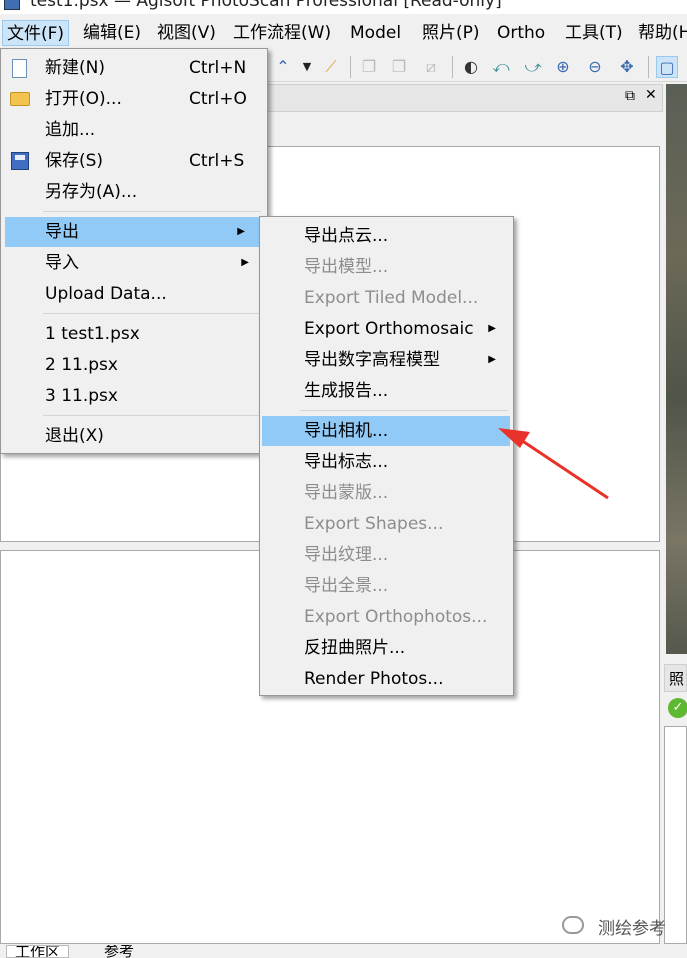 This screenshot has width=687, height=958. What do you see at coordinates (595, 67) in the screenshot?
I see `zoom-out-icon: ⊖` at bounding box center [595, 67].